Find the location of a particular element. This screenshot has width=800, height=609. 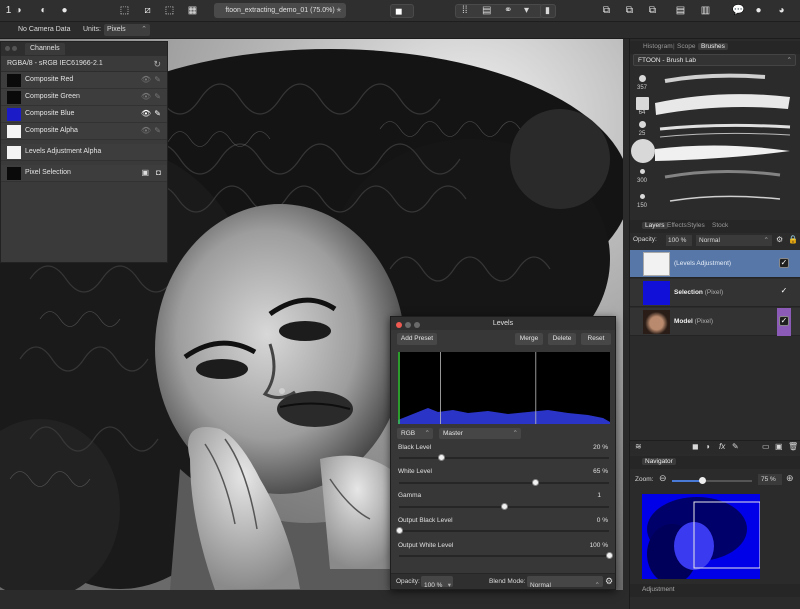

folder-icon: ▭ is located at coordinates (766, 446).